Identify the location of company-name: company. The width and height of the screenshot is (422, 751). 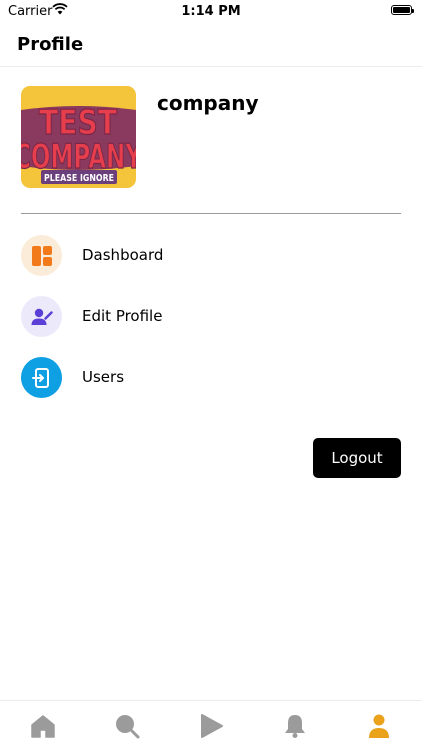
(208, 103).